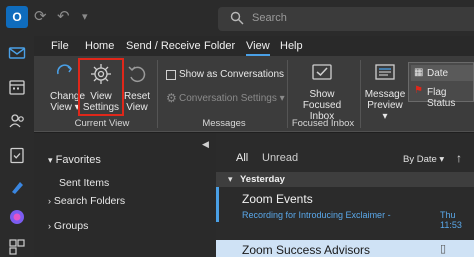 The height and width of the screenshot is (257, 474). Describe the element at coordinates (60, 46) in the screenshot. I see `tab-file: File` at that location.